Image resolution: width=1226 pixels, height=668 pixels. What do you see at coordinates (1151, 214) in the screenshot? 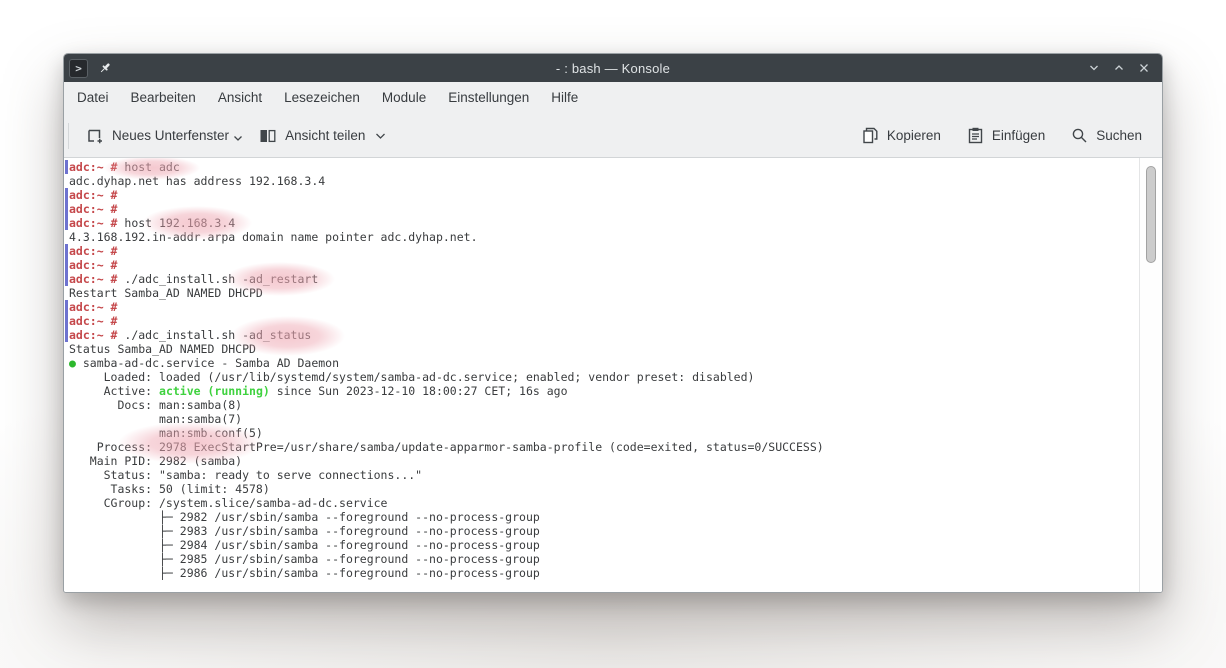
I see `scrollbar-thumb` at bounding box center [1151, 214].